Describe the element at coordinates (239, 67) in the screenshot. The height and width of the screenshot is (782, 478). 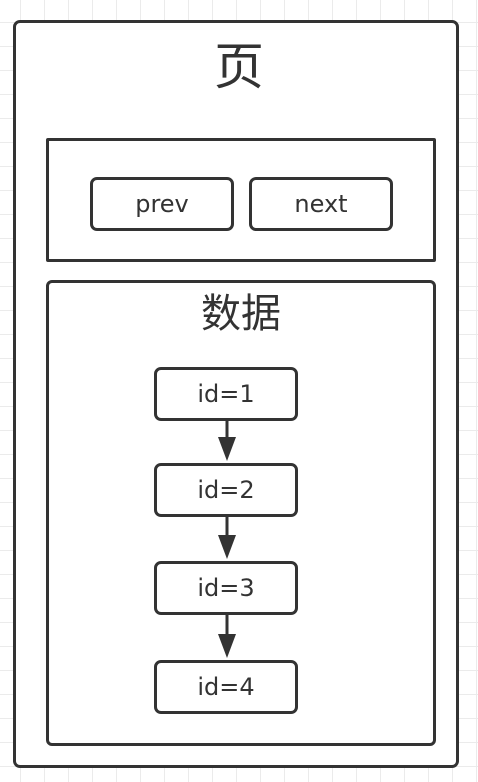
I see `page-title: 页` at that location.